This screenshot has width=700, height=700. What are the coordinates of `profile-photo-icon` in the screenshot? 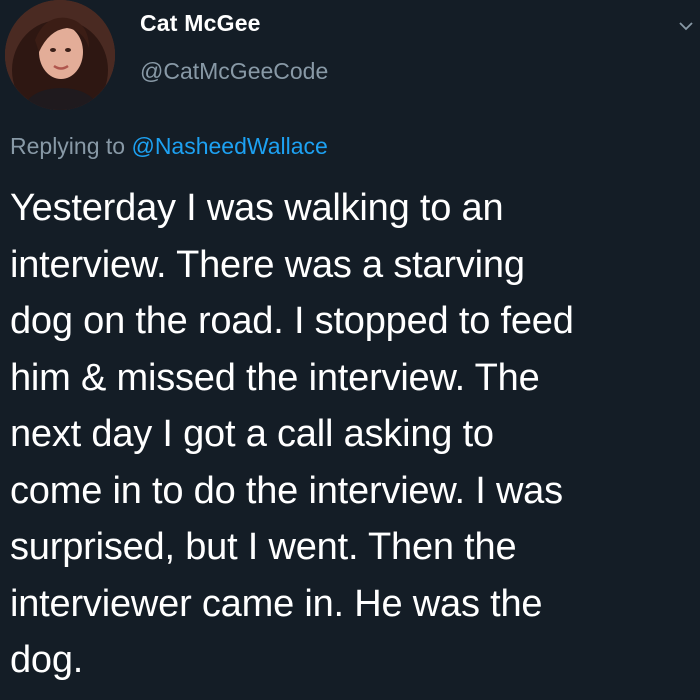 It's located at (60, 55).